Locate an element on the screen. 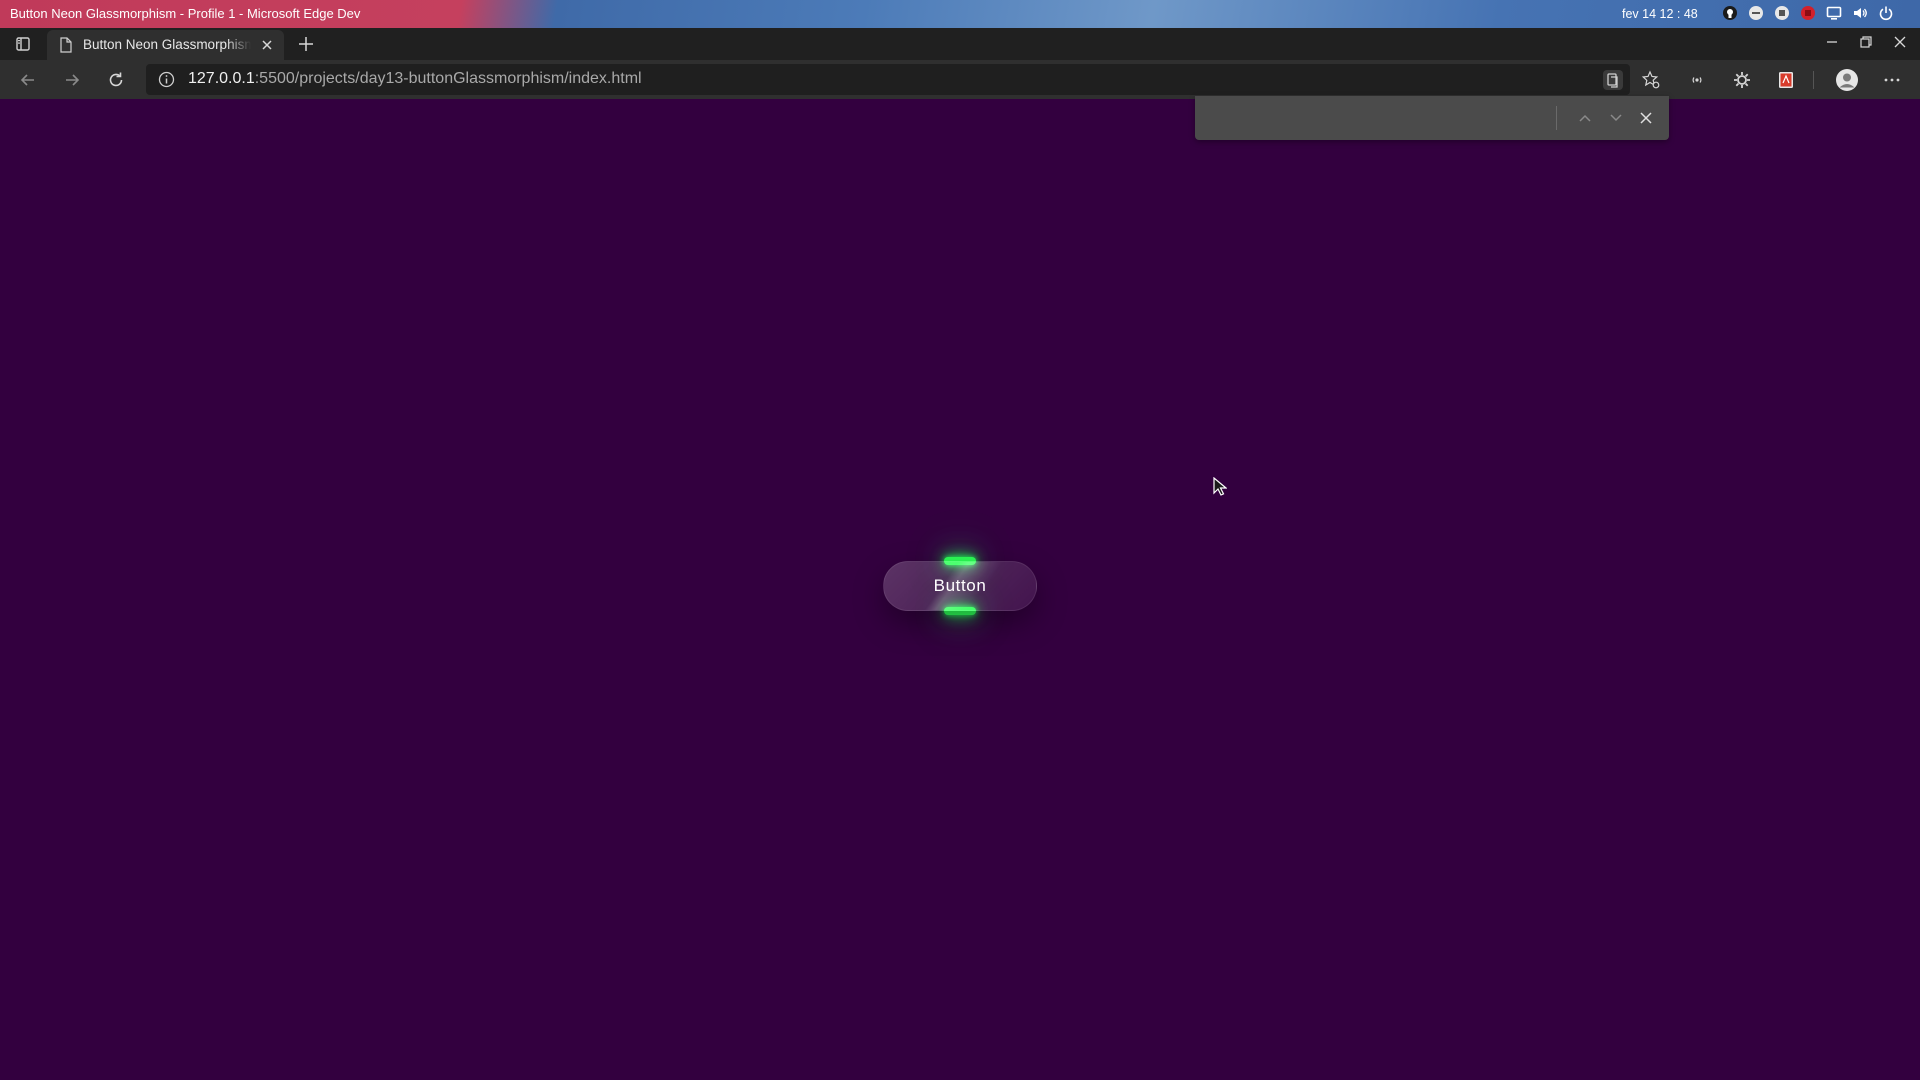 This screenshot has height=1080, width=1920. mouse-pointer-icon is located at coordinates (1220, 486).